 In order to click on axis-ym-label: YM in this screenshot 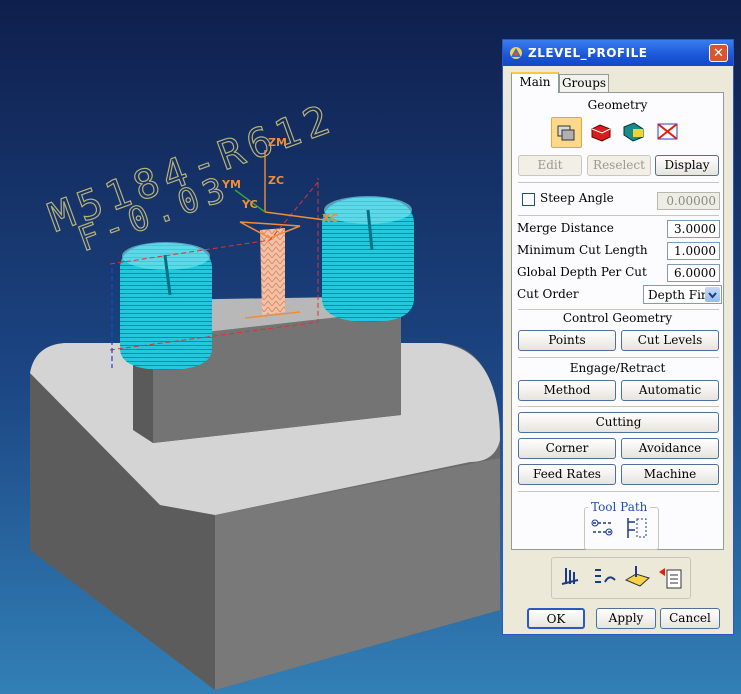, I will do `click(231, 184)`.